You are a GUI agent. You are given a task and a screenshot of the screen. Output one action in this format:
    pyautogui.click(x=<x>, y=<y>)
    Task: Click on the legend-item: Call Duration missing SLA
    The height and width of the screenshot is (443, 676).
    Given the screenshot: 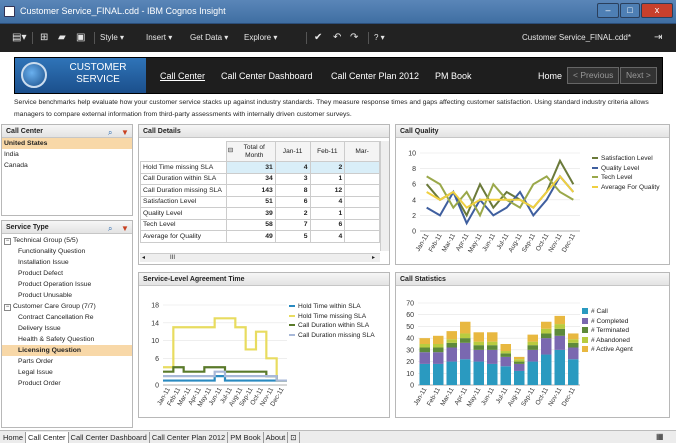 What is the action you would take?
    pyautogui.click(x=332, y=336)
    